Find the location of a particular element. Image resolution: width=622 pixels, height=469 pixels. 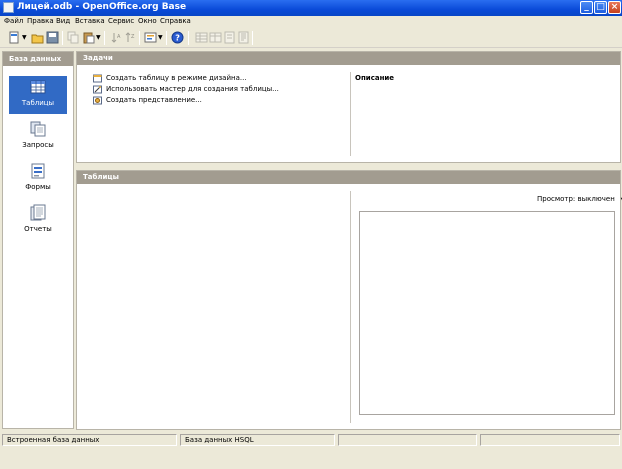

nav-item-reports: Отчеты is located at coordinates (38, 221).